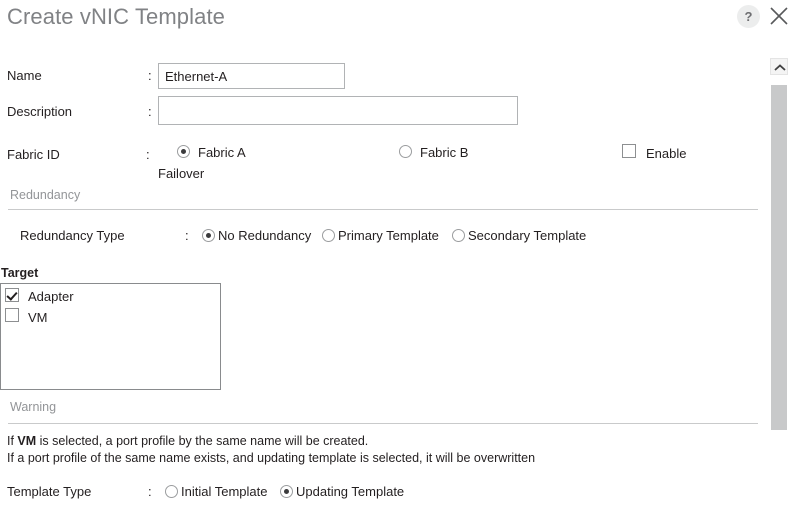 The height and width of the screenshot is (506, 795). I want to click on radio-updating-template, so click(286, 491).